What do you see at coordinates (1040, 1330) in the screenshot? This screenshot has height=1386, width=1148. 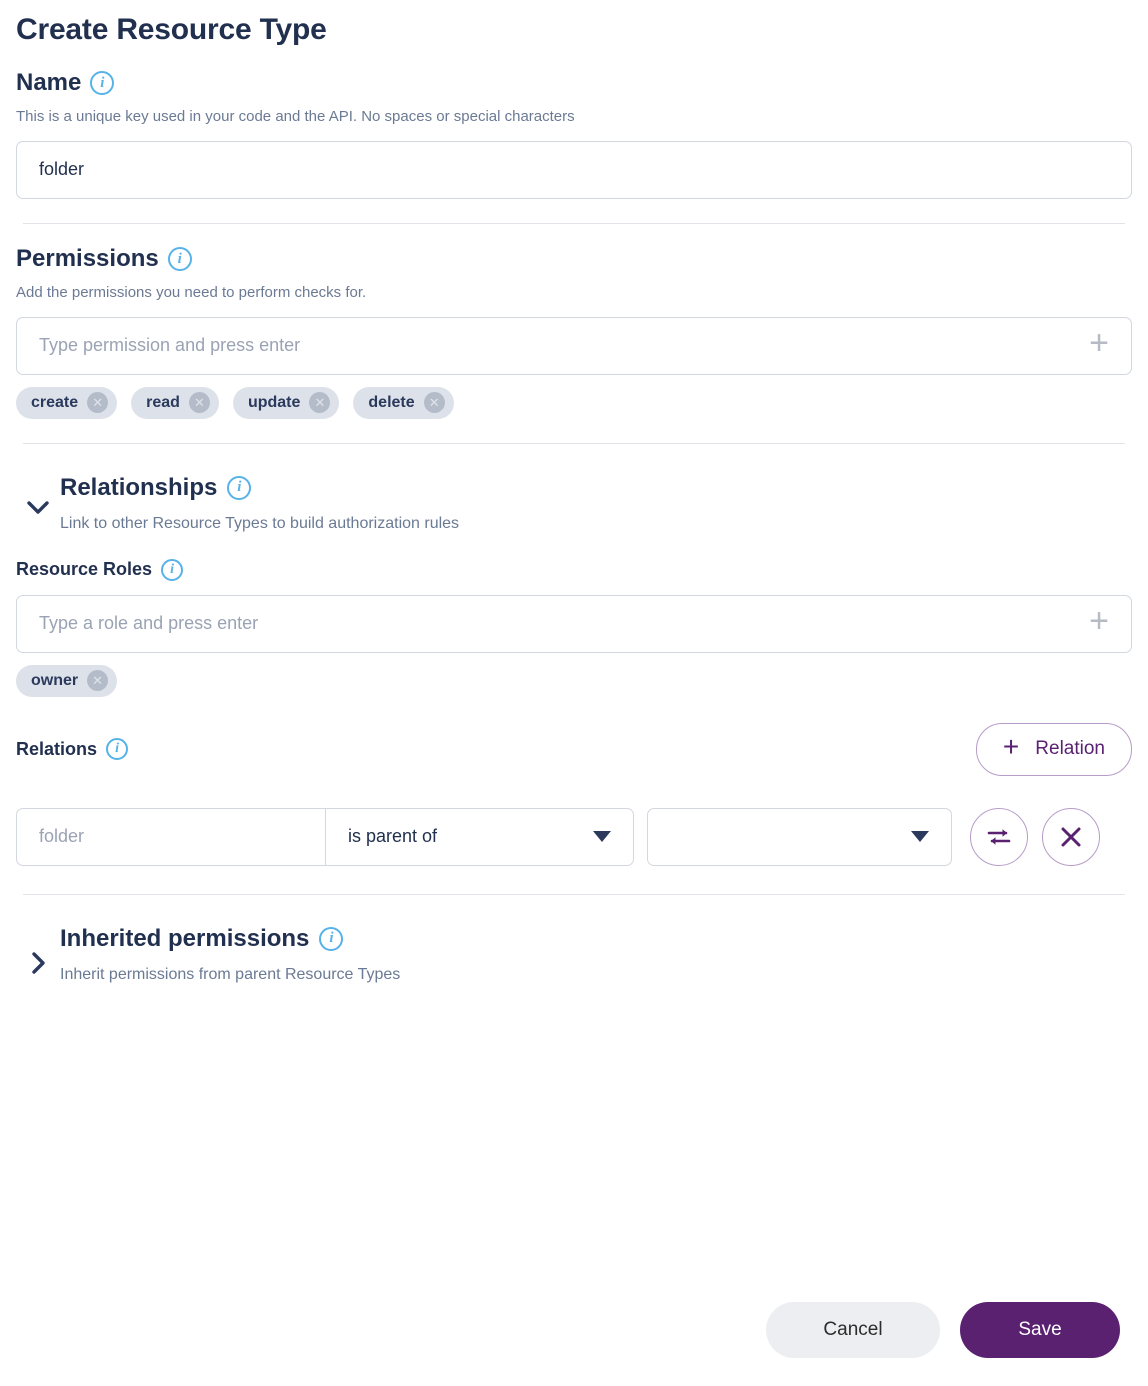 I see `save-button: Save` at bounding box center [1040, 1330].